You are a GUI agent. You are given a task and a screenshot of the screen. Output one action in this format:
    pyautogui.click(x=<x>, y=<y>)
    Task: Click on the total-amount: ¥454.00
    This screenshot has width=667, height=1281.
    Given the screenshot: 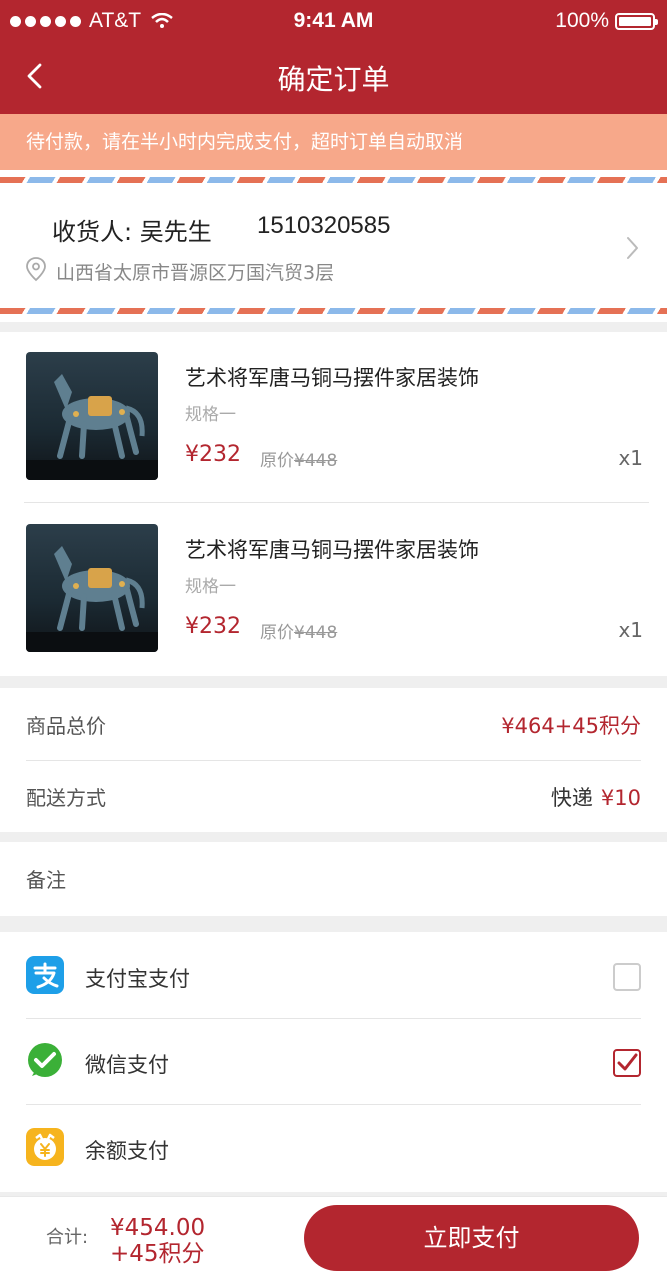 What is the action you would take?
    pyautogui.click(x=158, y=1228)
    